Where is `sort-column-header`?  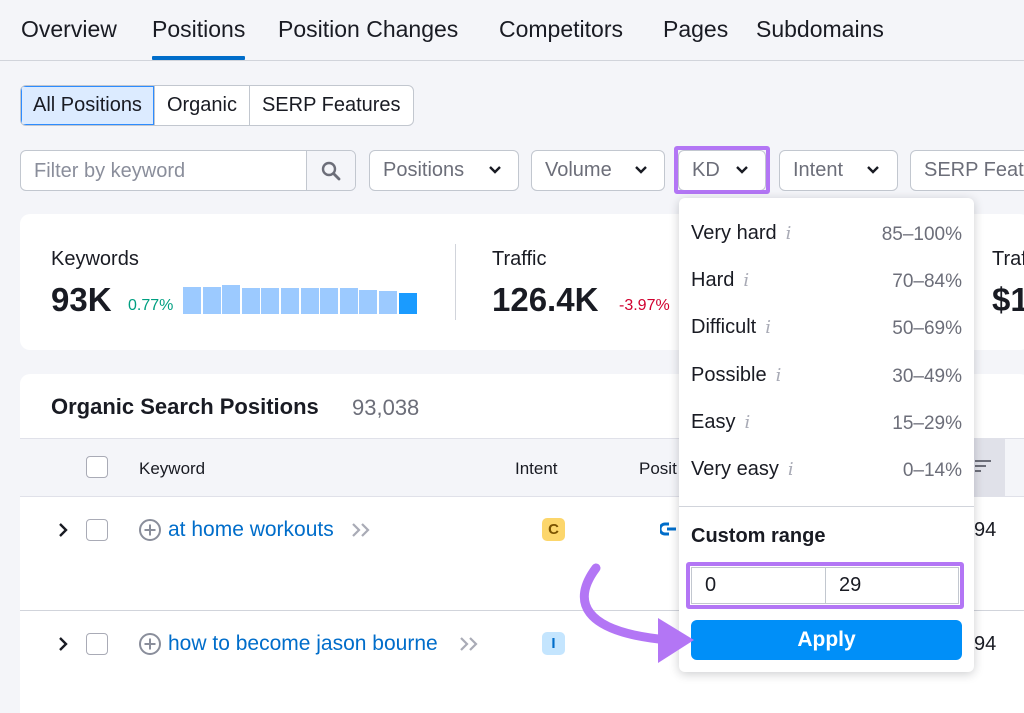 sort-column-header is located at coordinates (989, 467).